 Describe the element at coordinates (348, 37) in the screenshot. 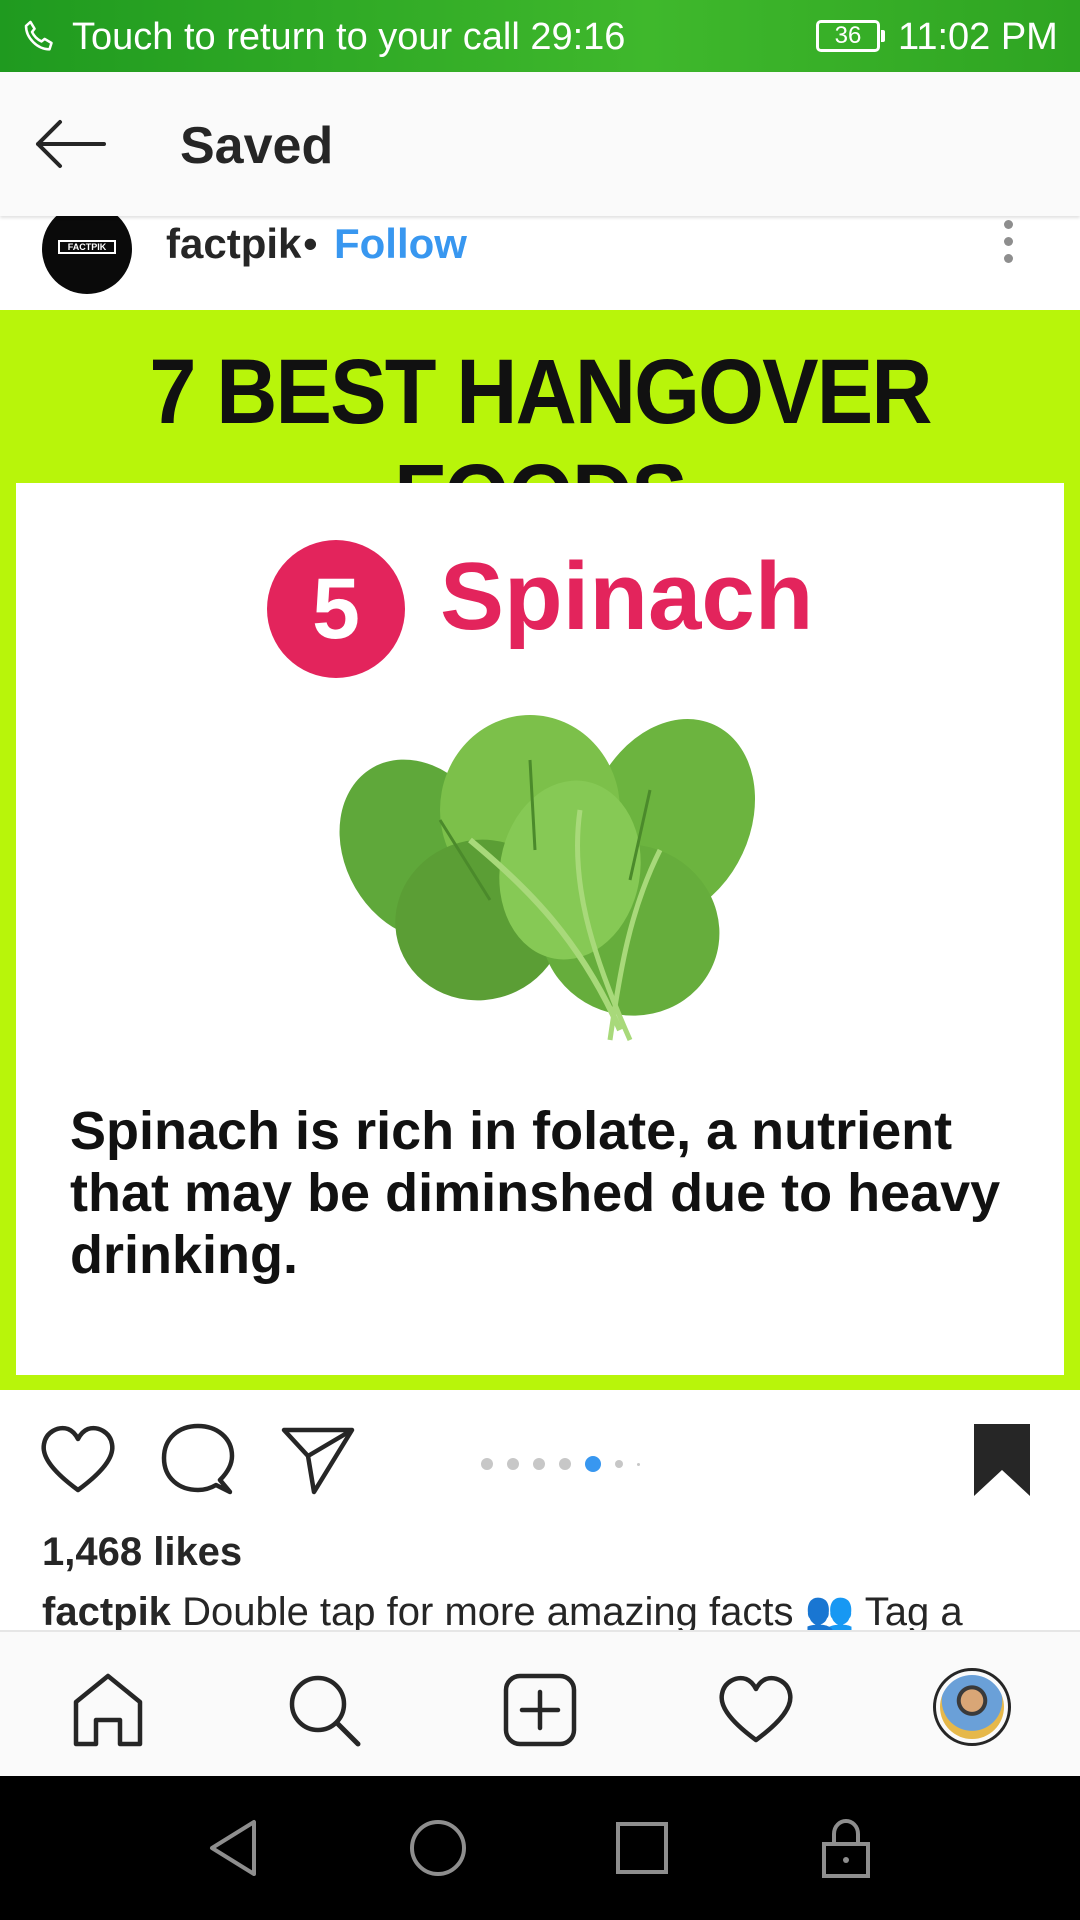

I see `return-to-call-text: Touch to return to your call 29:16` at that location.